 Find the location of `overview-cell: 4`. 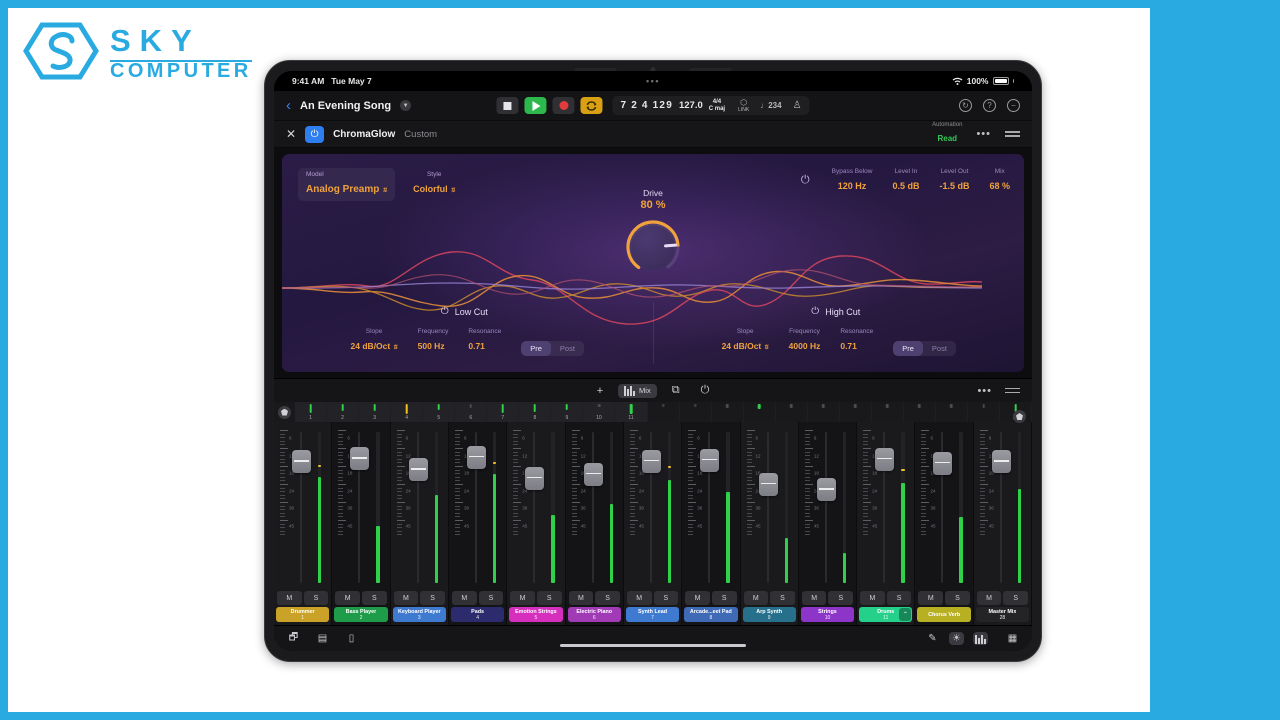

overview-cell: 4 is located at coordinates (407, 412).